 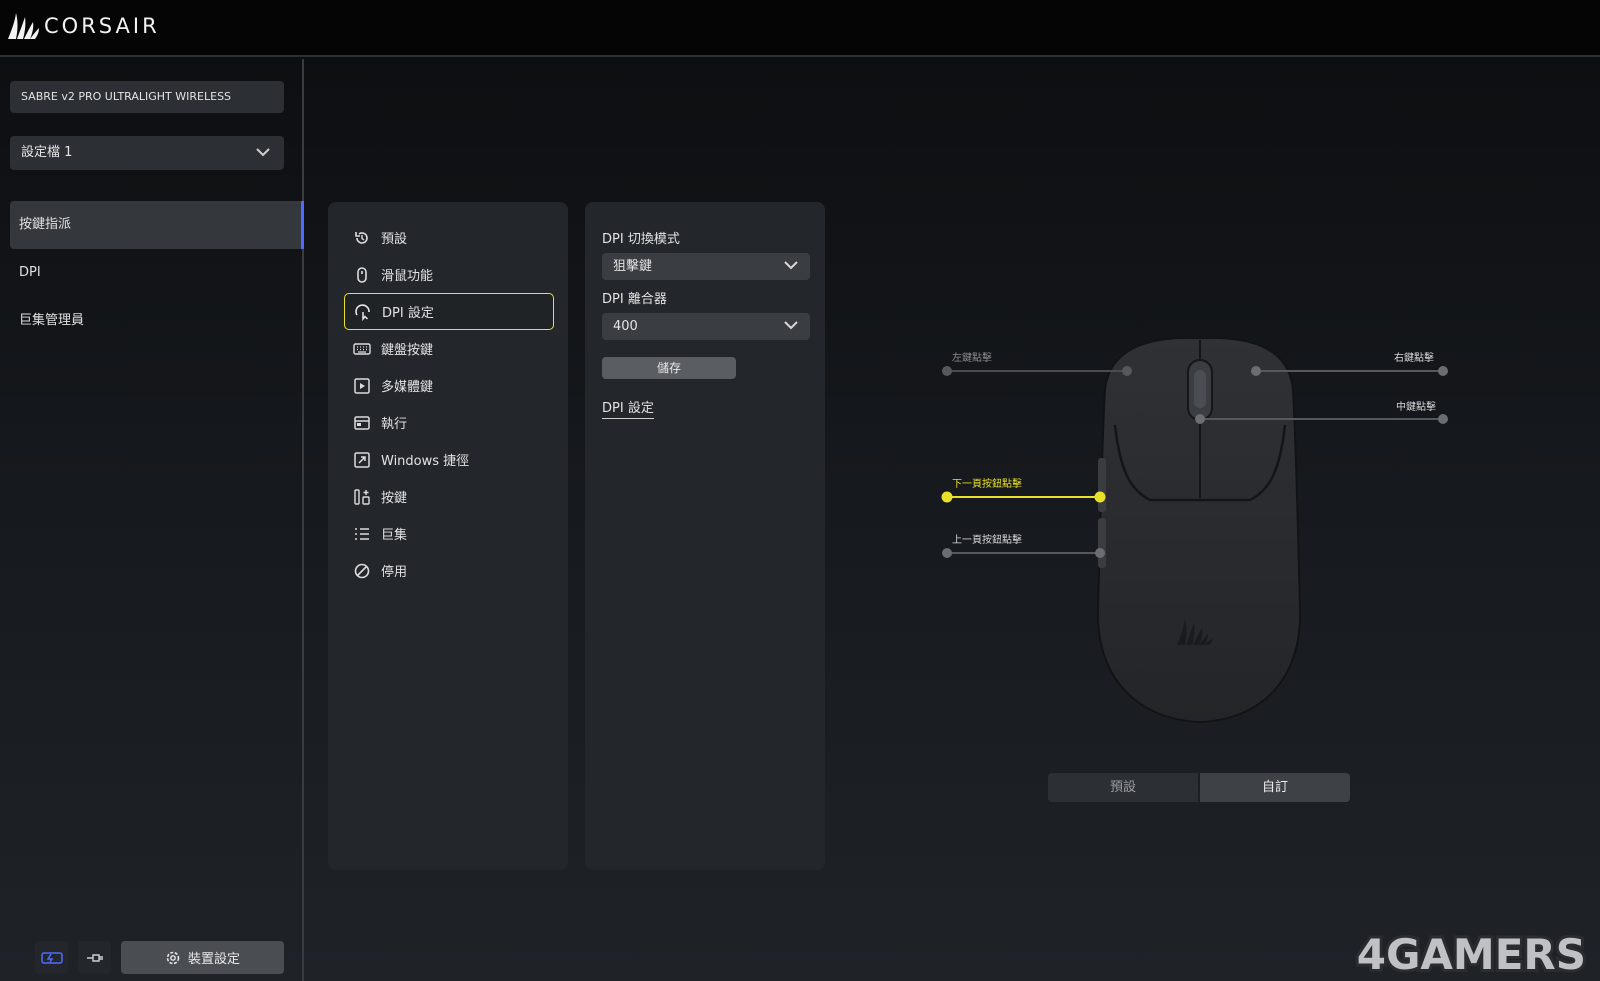 I want to click on gear-icon, so click(x=173, y=957).